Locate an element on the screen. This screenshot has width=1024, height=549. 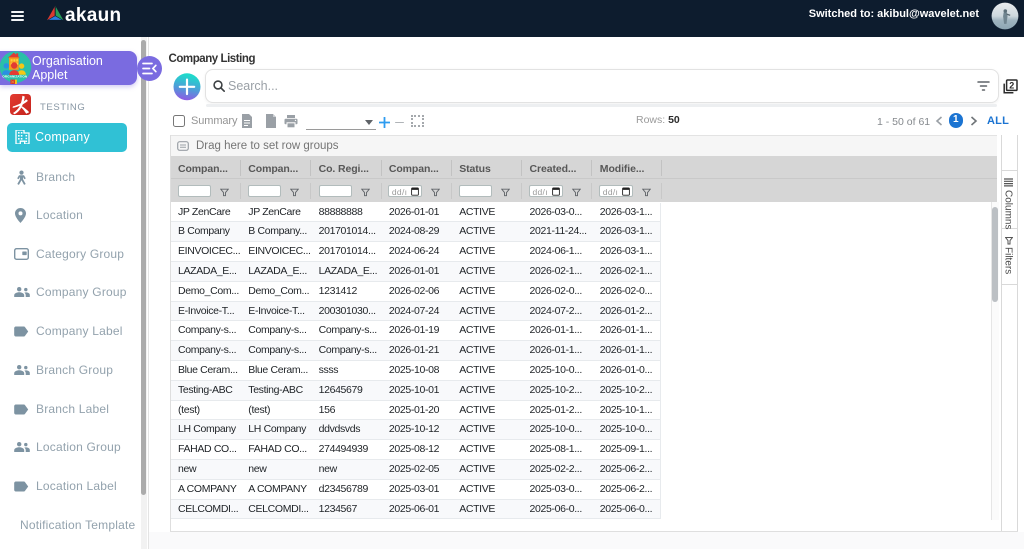
svg-text: ORGANIZATION is located at coordinates (15, 76).